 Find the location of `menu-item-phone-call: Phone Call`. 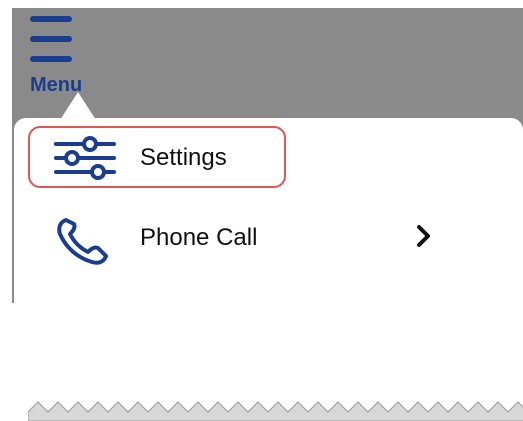

menu-item-phone-call: Phone Call is located at coordinates (268, 236).